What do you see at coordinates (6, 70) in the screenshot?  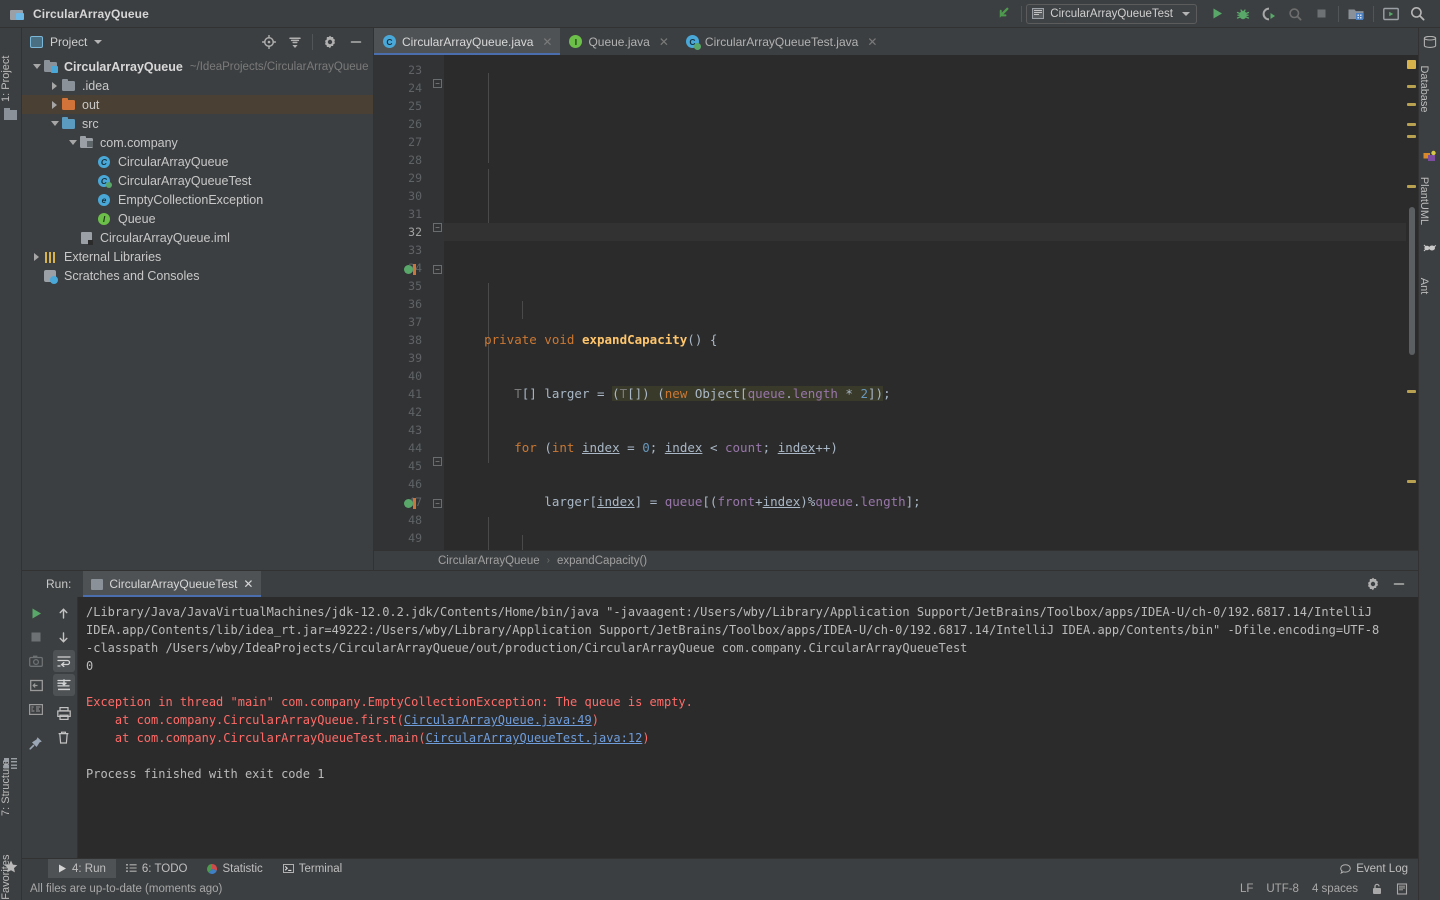 I see `sidebar-item-project: 1: Project` at bounding box center [6, 70].